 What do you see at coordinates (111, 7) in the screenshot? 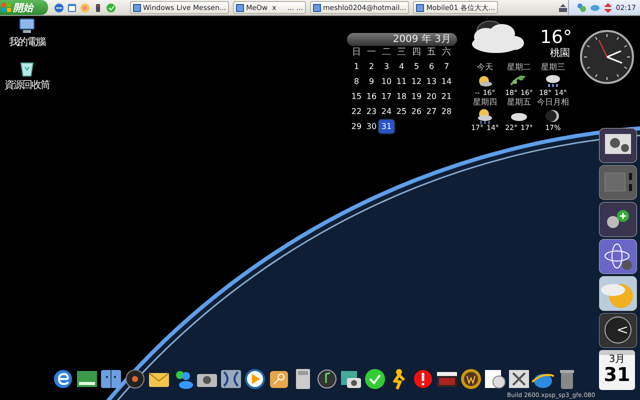
I see `check-circle-icon` at bounding box center [111, 7].